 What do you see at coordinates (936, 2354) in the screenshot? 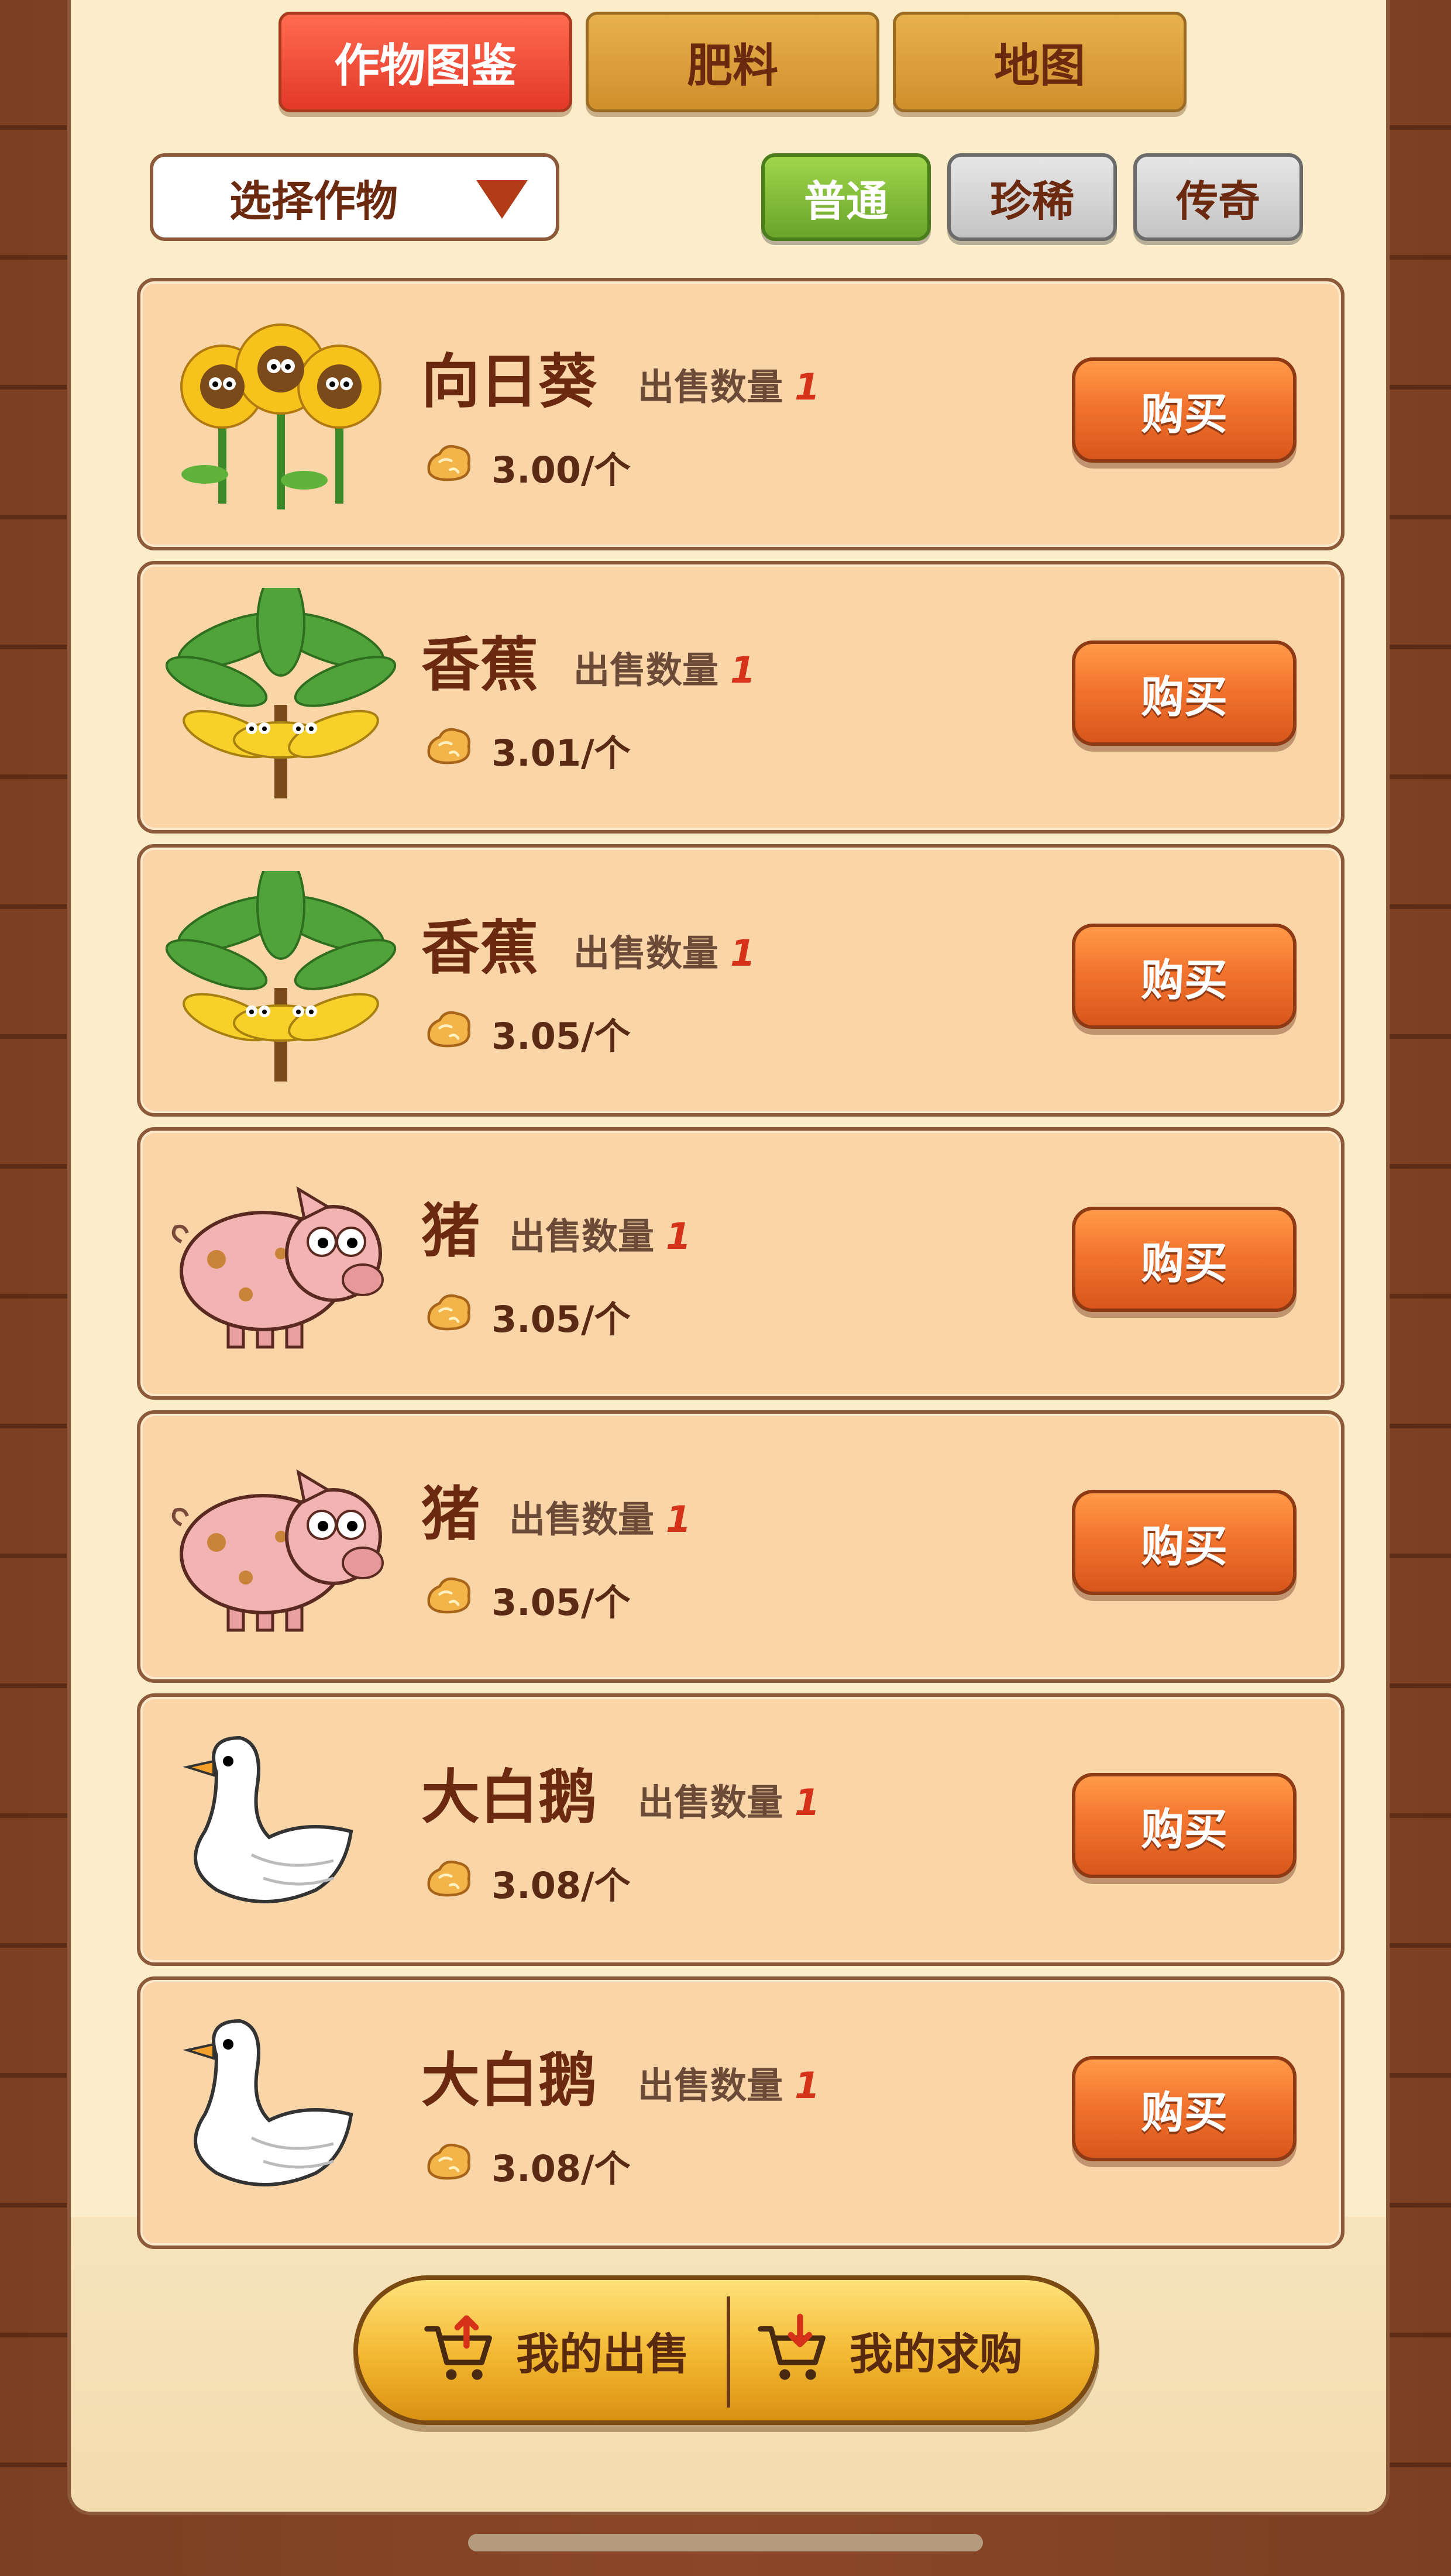
I see `my-requests-label: 我的求购` at bounding box center [936, 2354].